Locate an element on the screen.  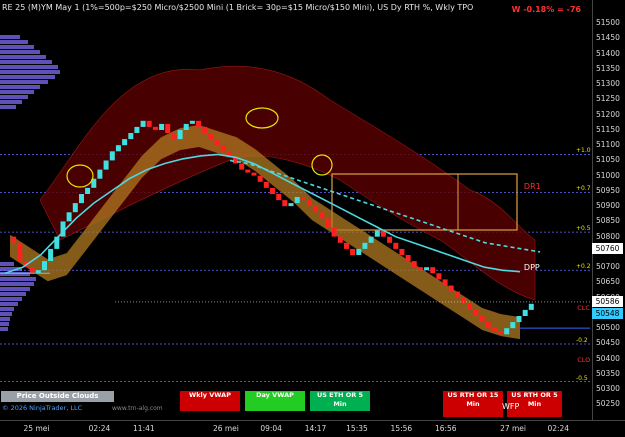
time-label: 16:56 is located at coordinates (445, 428).